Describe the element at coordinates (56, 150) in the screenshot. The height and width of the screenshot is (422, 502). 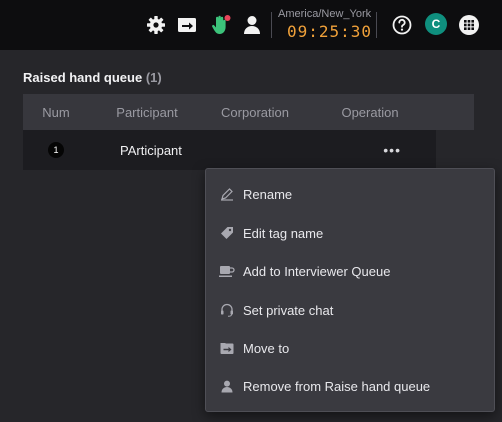
I see `row-number-badge: 1` at that location.